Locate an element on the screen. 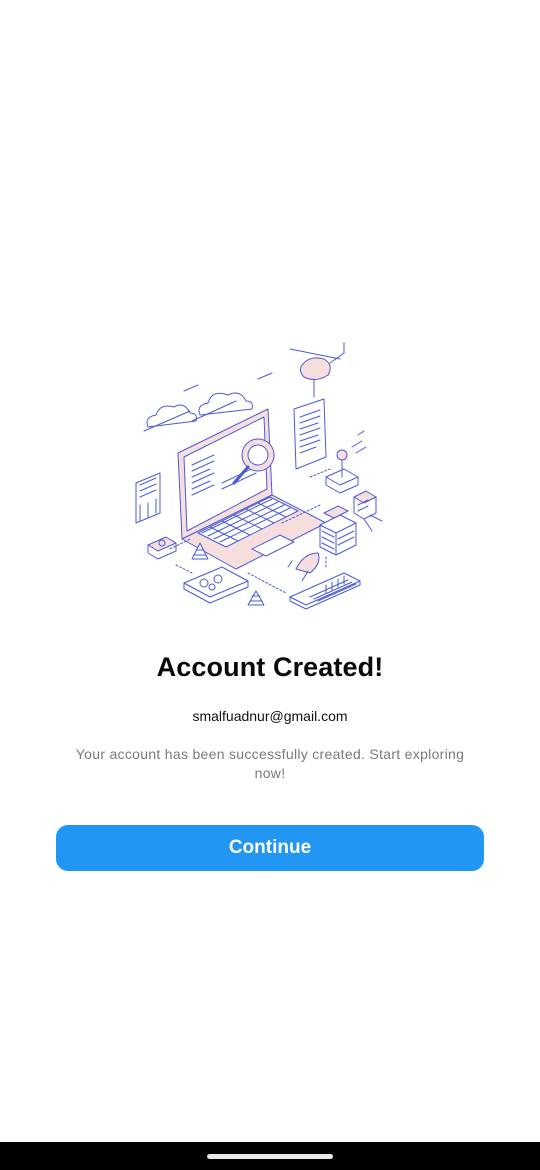  continue-button: Continue is located at coordinates (270, 848).